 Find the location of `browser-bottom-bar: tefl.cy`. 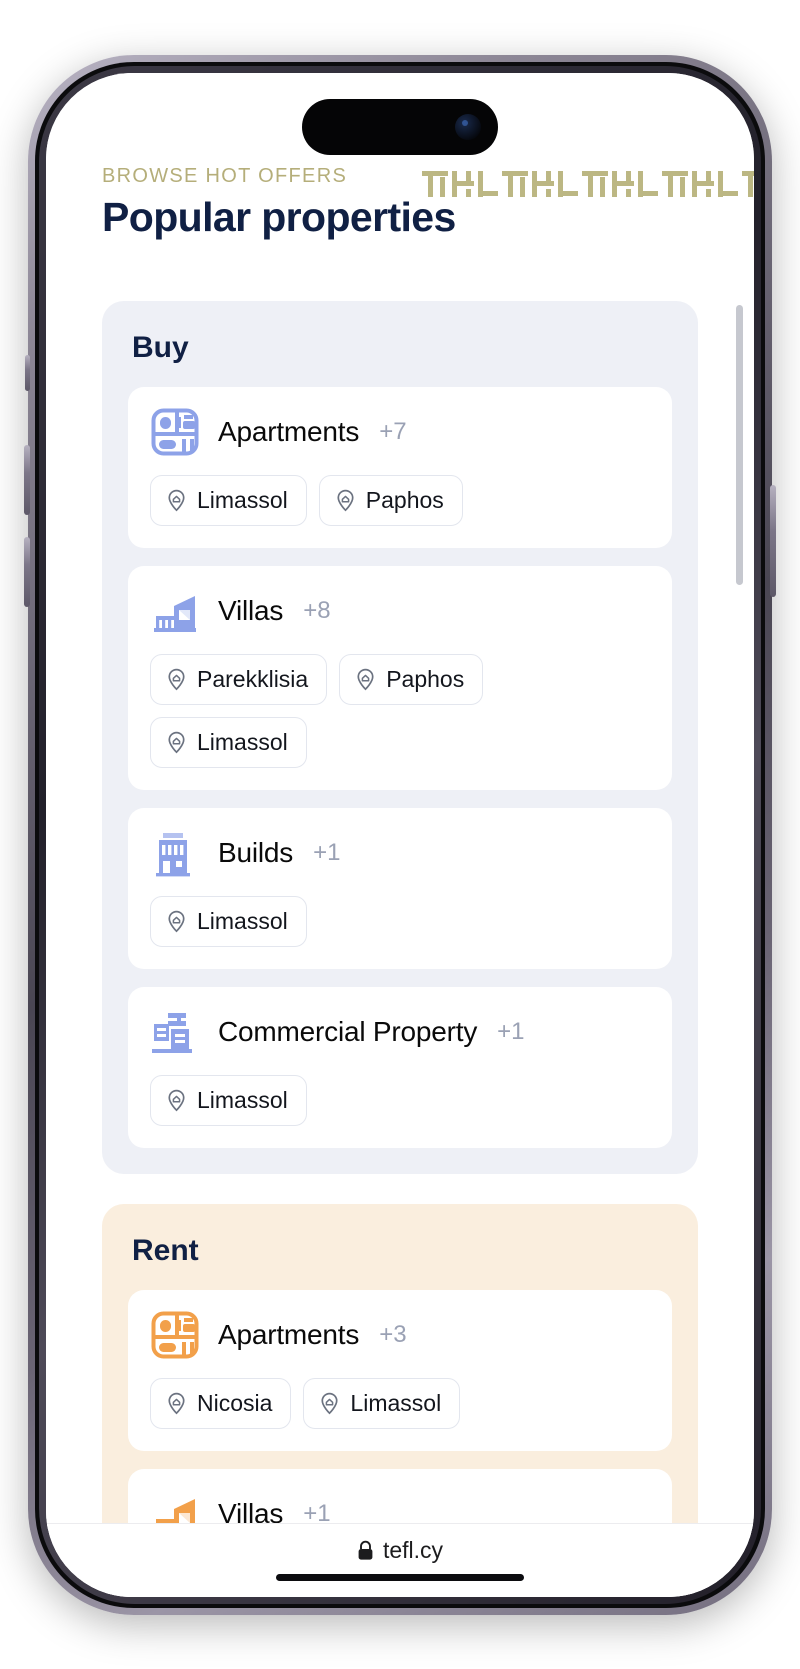

browser-bottom-bar: tefl.cy is located at coordinates (400, 1559).